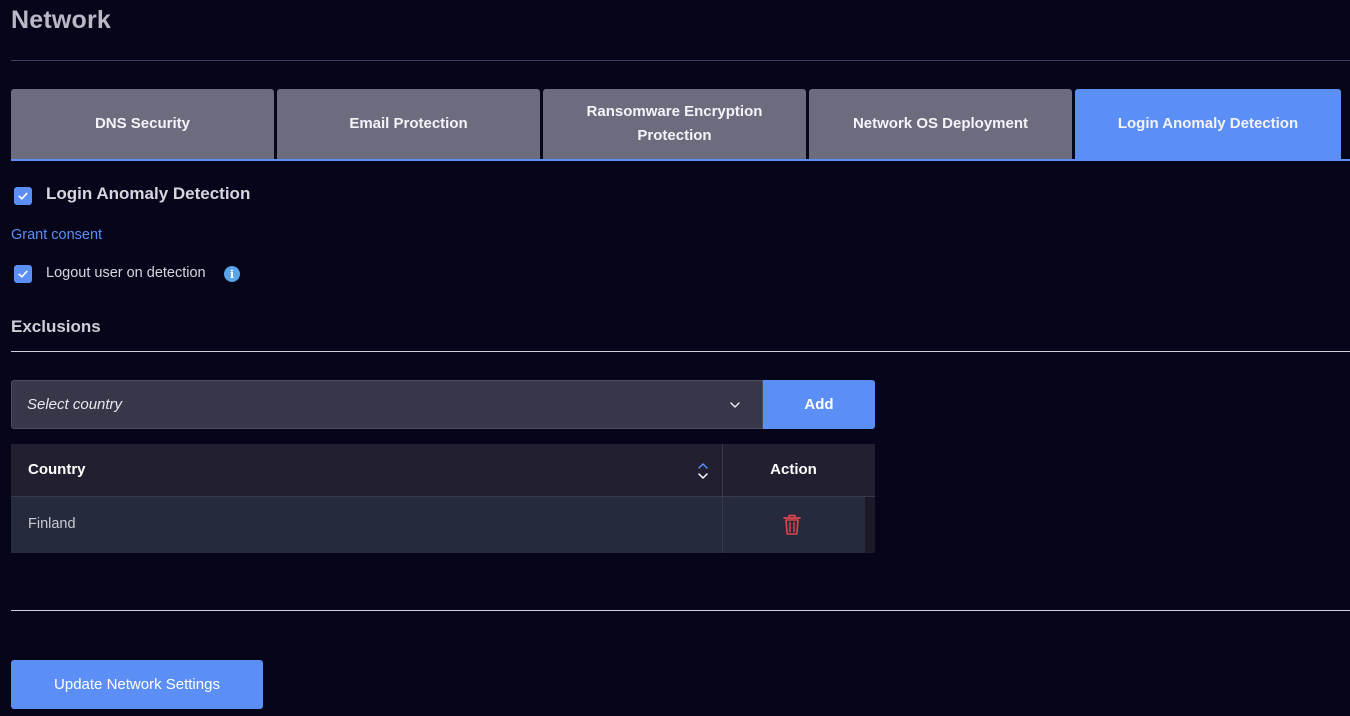 Image resolution: width=1350 pixels, height=716 pixels. I want to click on page-title: Network, so click(61, 20).